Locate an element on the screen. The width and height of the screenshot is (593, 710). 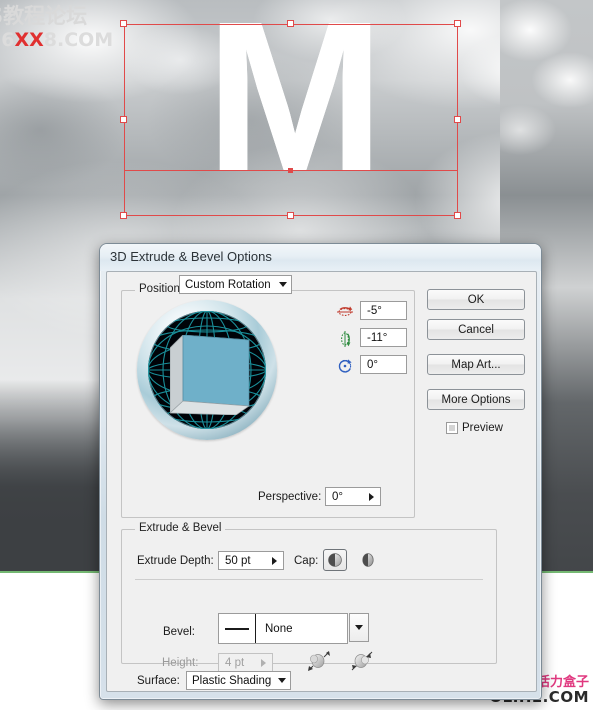
bevel-height-input: 4 pt is located at coordinates (245, 662).